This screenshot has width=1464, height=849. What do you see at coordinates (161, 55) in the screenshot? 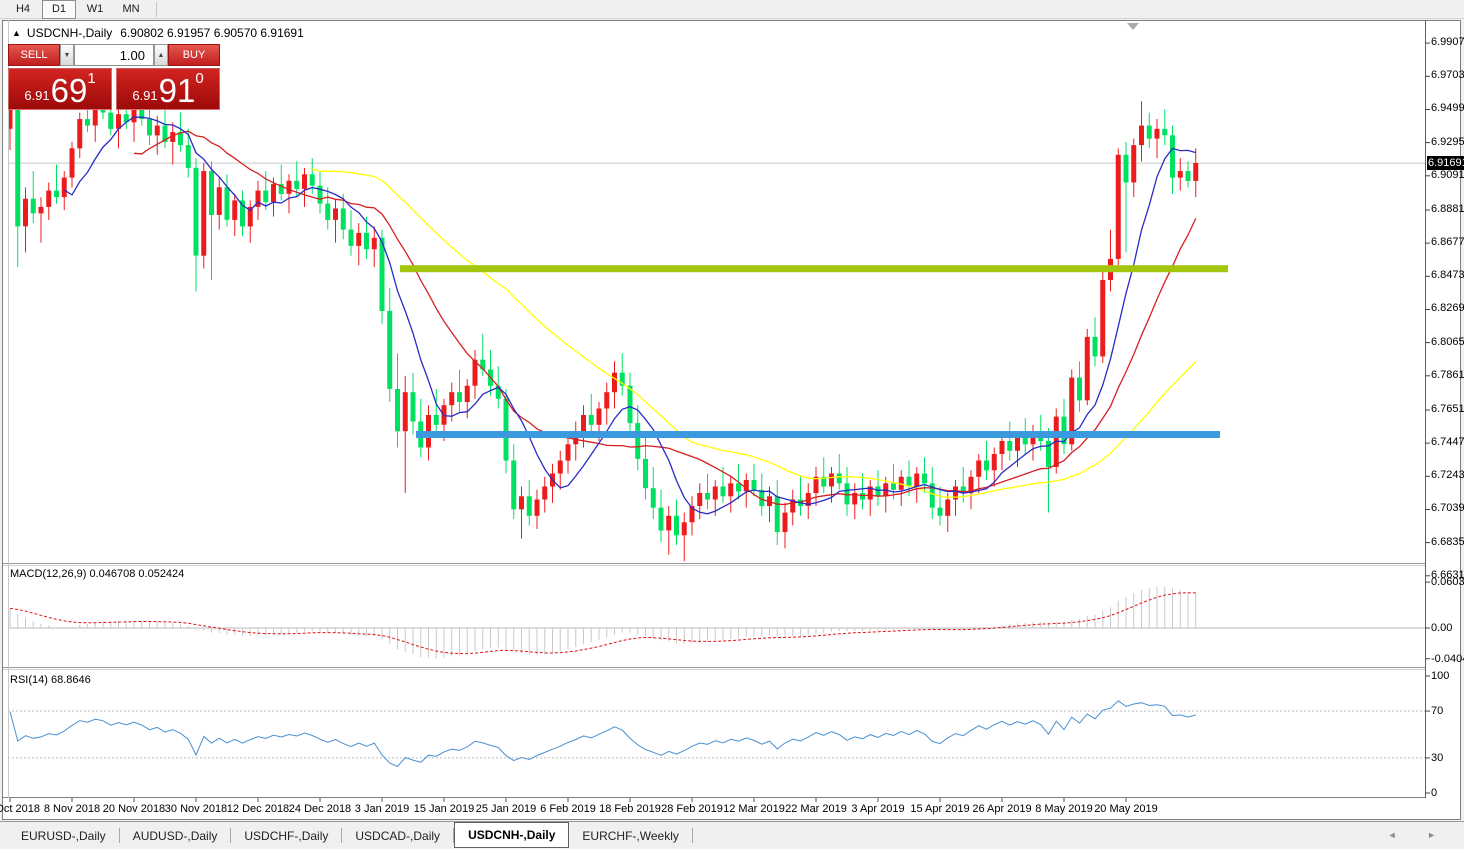
I see `volume-increase-button: ▲` at bounding box center [161, 55].